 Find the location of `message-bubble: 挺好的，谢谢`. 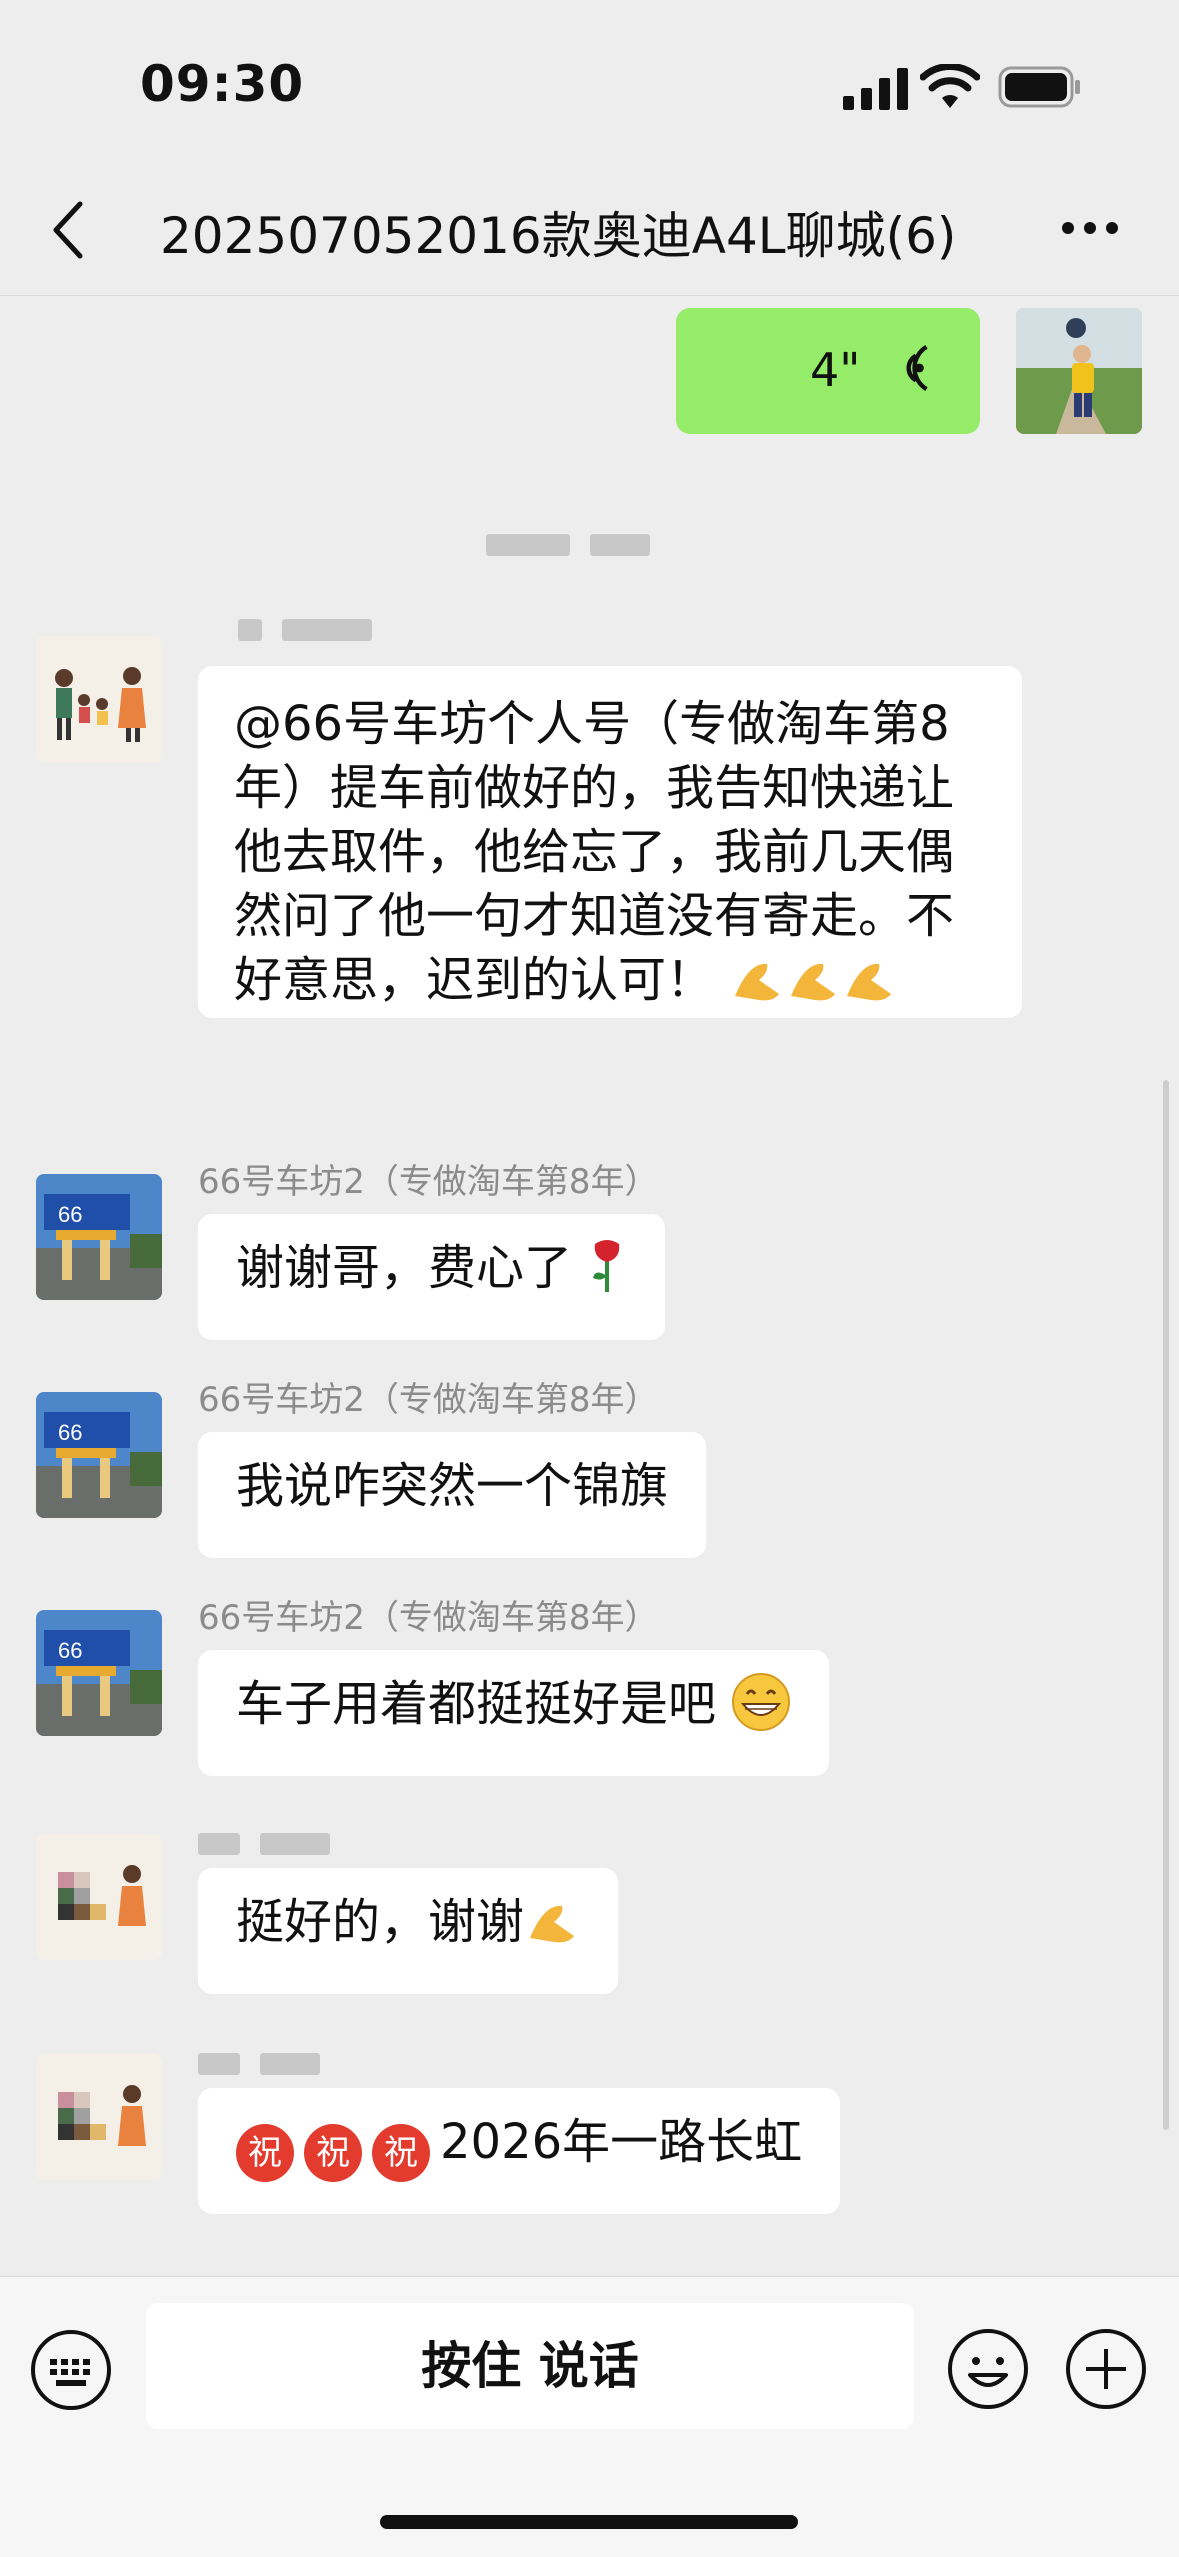

message-bubble: 挺好的，谢谢 is located at coordinates (408, 1931).